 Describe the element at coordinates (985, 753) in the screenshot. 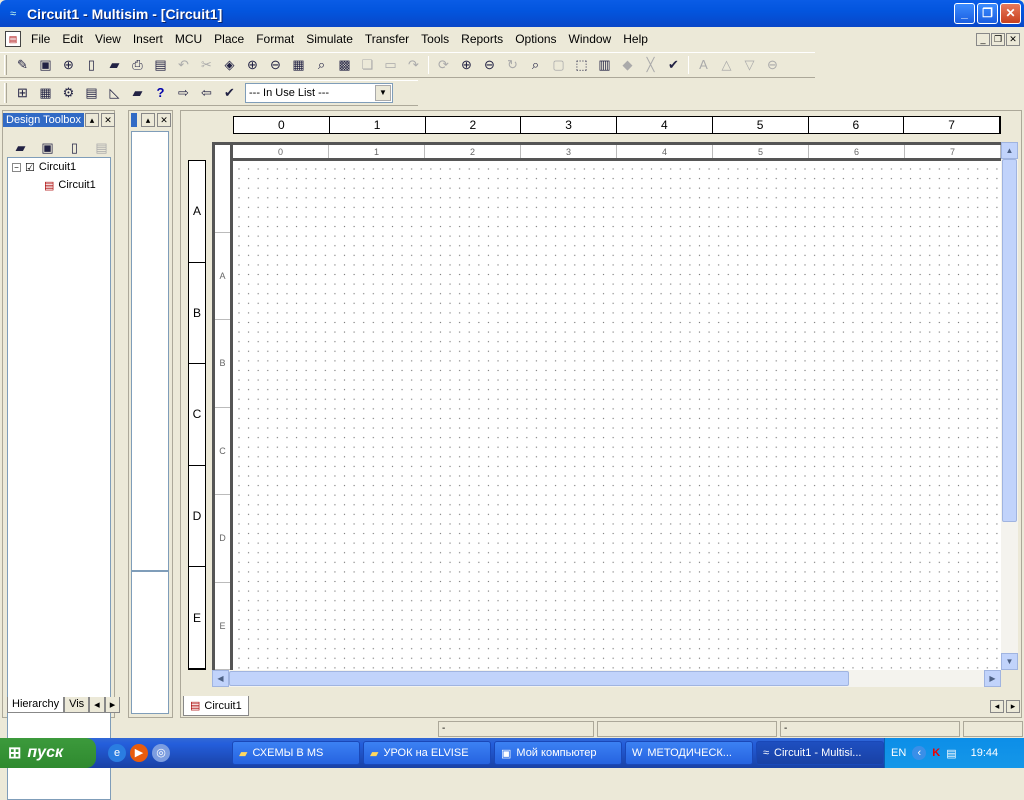

I see `clock: 19:44` at that location.